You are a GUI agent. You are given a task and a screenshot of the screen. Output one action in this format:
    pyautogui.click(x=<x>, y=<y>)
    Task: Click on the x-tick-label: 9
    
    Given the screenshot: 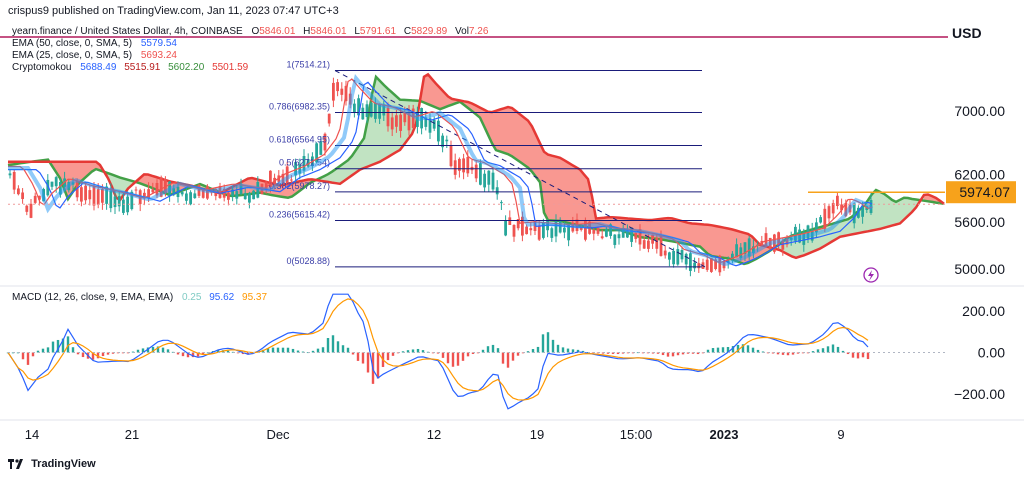 What is the action you would take?
    pyautogui.click(x=840, y=434)
    